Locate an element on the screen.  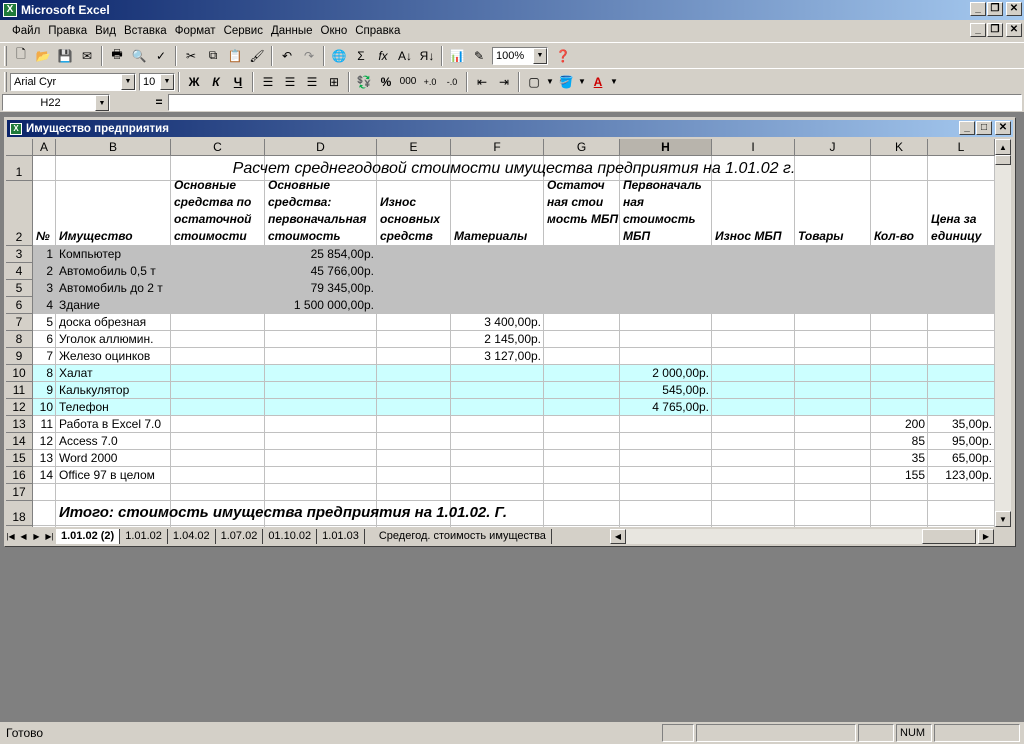
name-box: H22 ▼ is located at coordinates (56, 102).